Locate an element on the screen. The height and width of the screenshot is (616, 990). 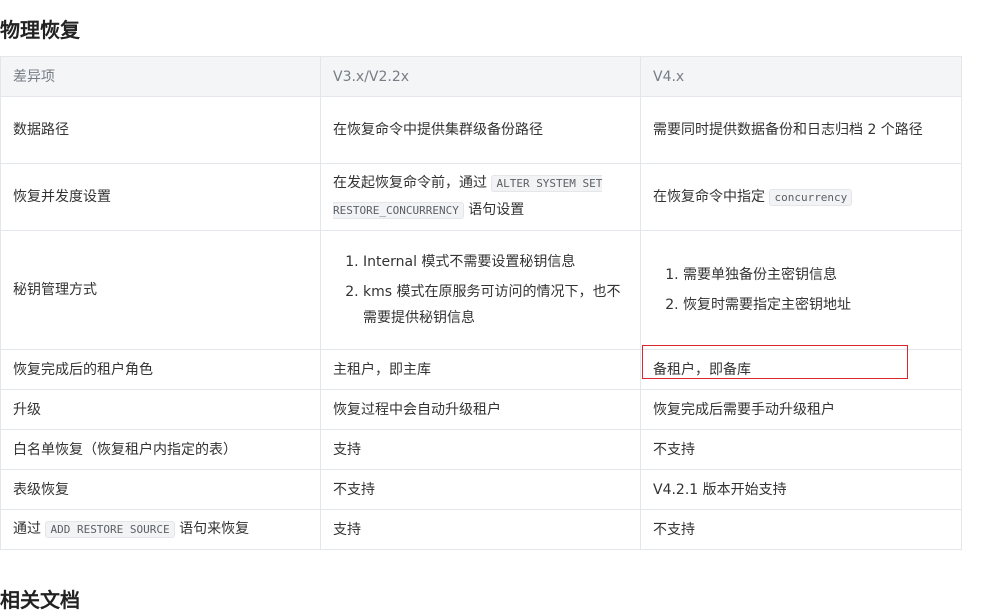
cell-text: 在发起恢复命令前，通过 is located at coordinates (410, 183).